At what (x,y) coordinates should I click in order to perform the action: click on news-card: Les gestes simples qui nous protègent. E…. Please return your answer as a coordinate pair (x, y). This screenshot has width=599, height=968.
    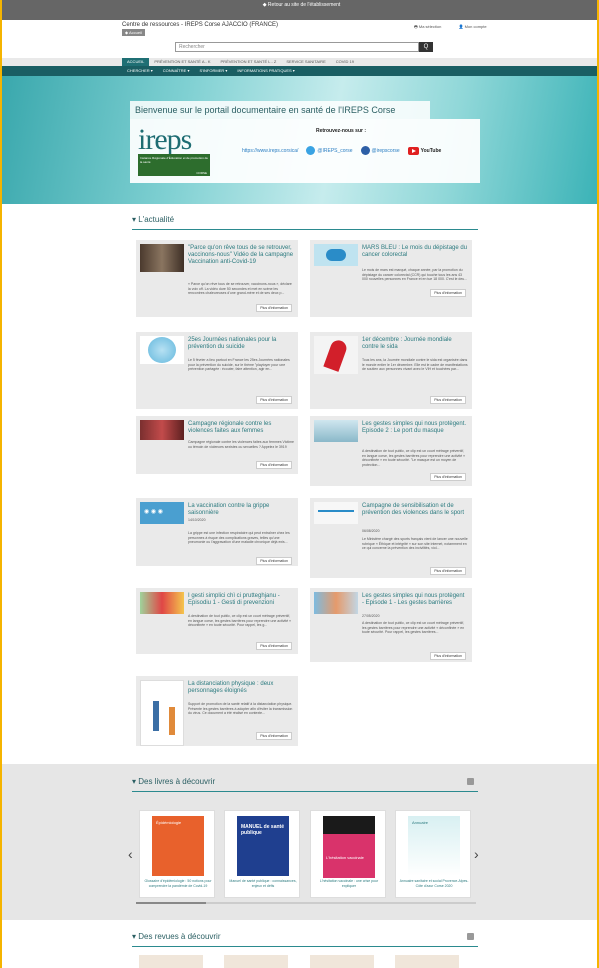
    Looking at the image, I should click on (391, 451).